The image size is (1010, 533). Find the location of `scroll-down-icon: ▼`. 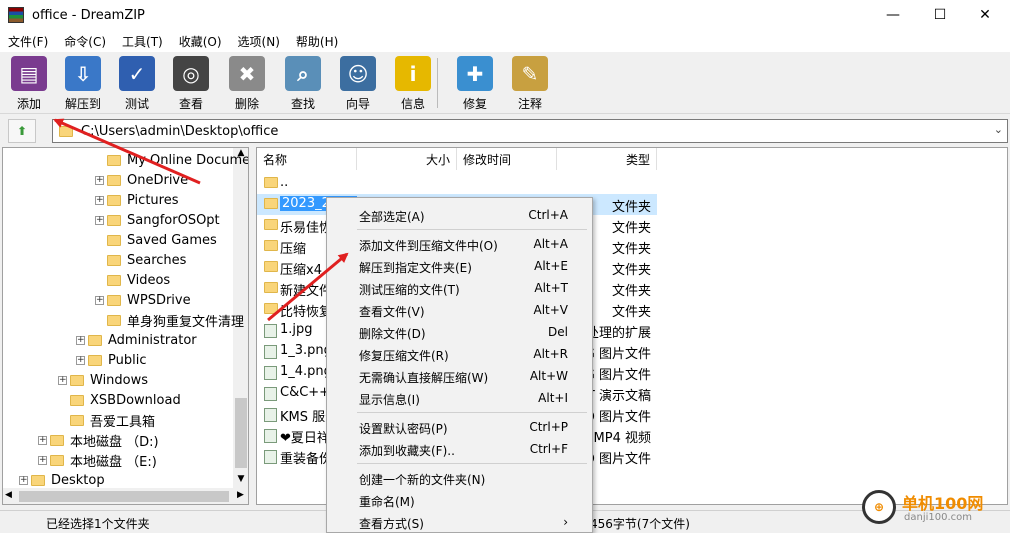

scroll-down-icon: ▼ is located at coordinates (241, 480).